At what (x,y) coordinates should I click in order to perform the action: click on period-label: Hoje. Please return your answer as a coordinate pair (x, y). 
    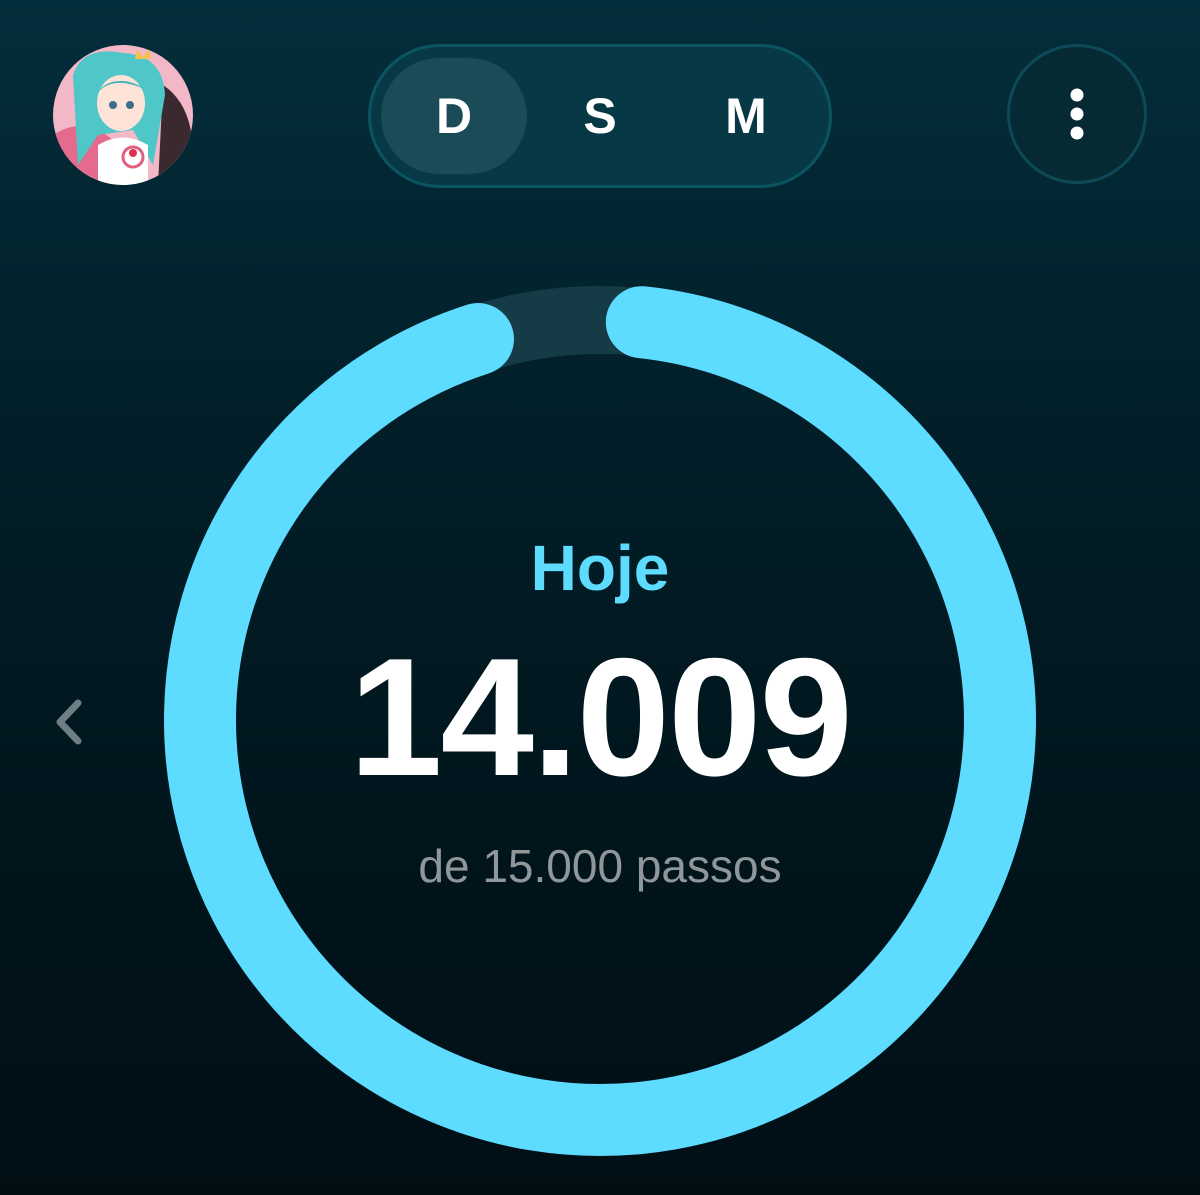
    Looking at the image, I should click on (600, 568).